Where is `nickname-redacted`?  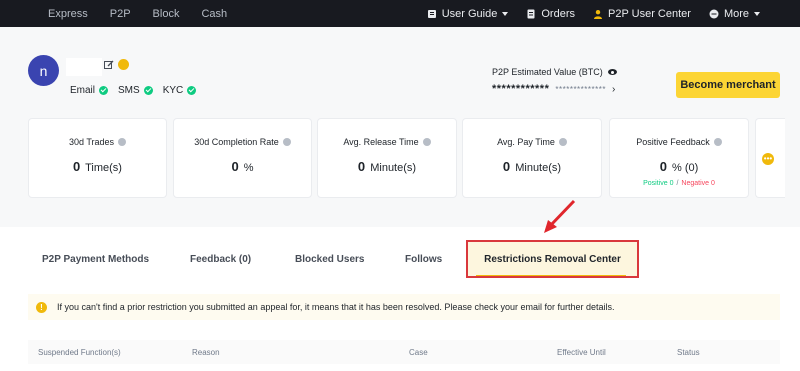 nickname-redacted is located at coordinates (84, 67).